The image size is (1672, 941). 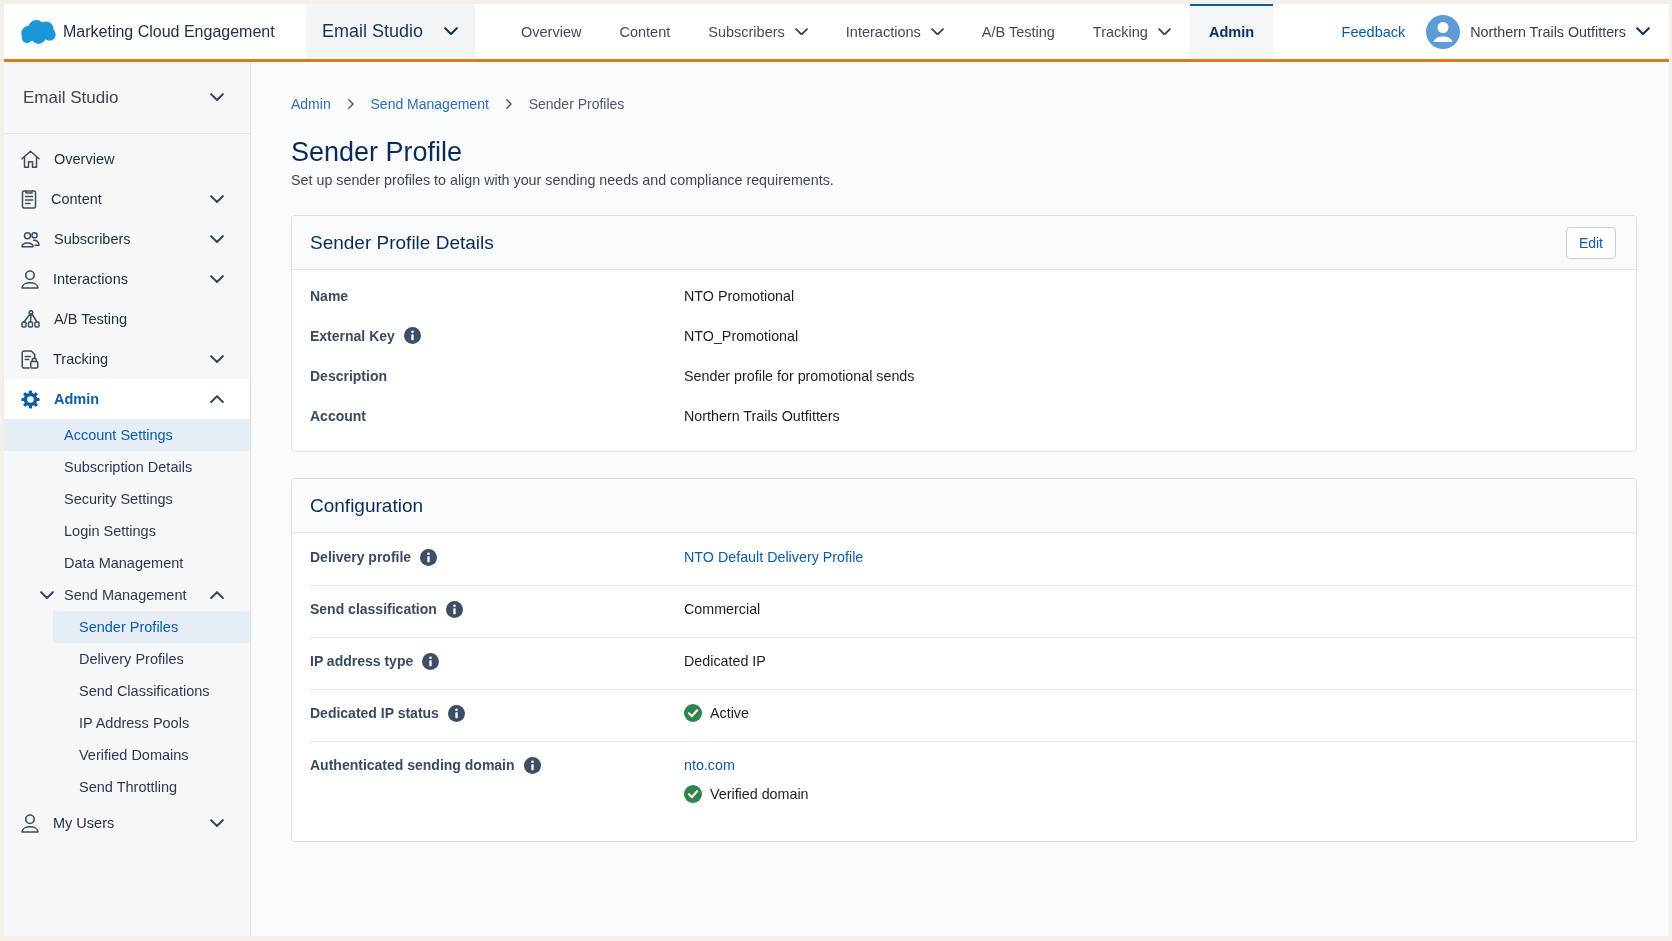 I want to click on status-text: Verified domain, so click(x=759, y=794).